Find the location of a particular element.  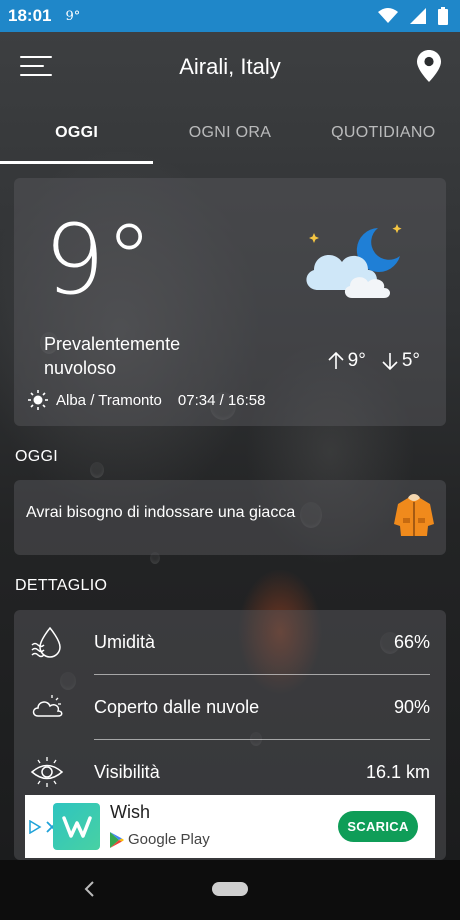

sun-label: Alba / Tramonto is located at coordinates (109, 400).